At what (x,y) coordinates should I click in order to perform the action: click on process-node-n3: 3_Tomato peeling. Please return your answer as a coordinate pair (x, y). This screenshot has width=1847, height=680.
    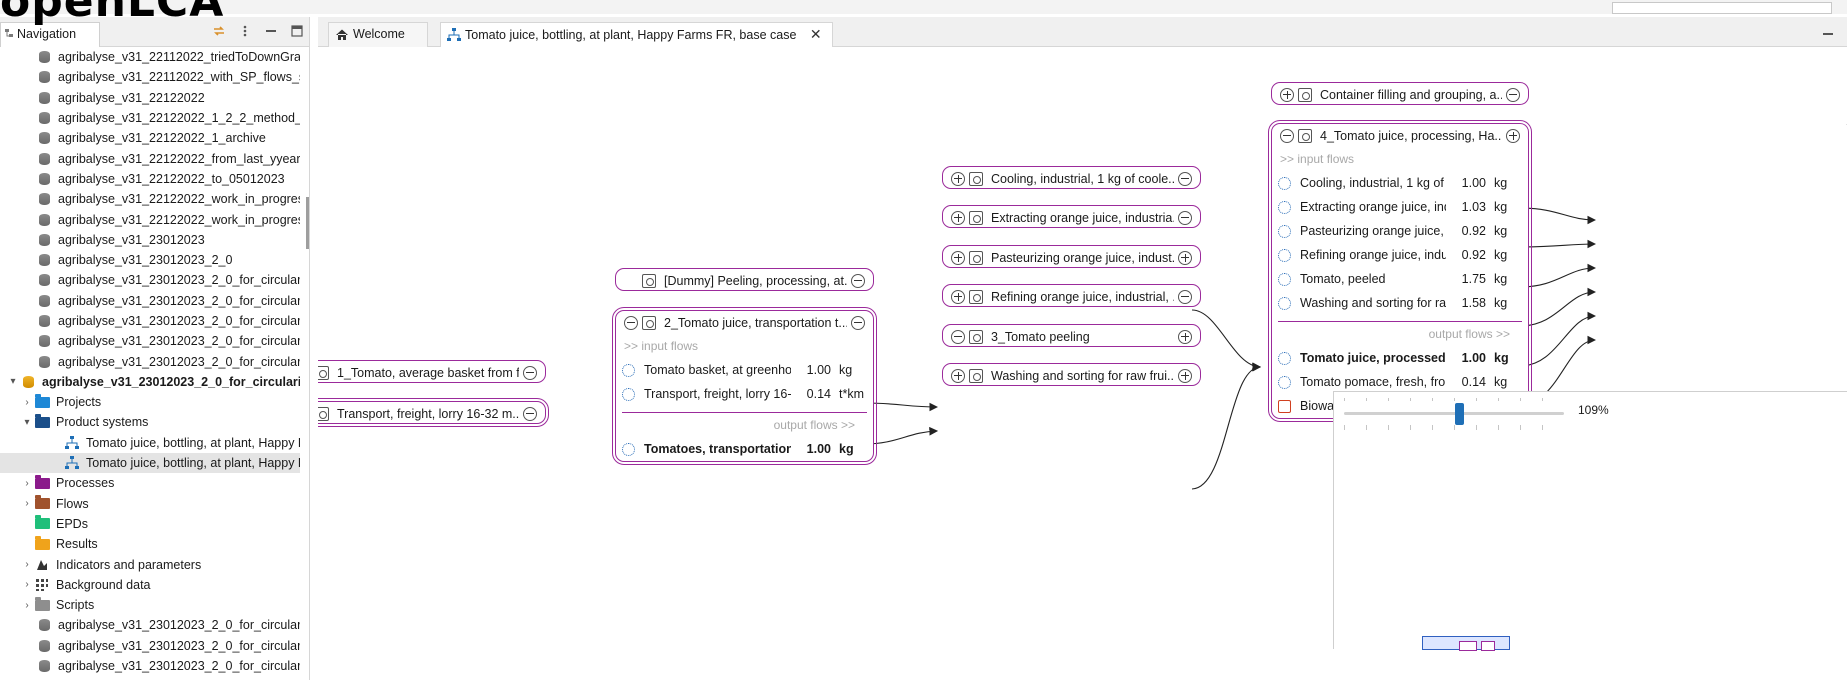
    Looking at the image, I should click on (1071, 335).